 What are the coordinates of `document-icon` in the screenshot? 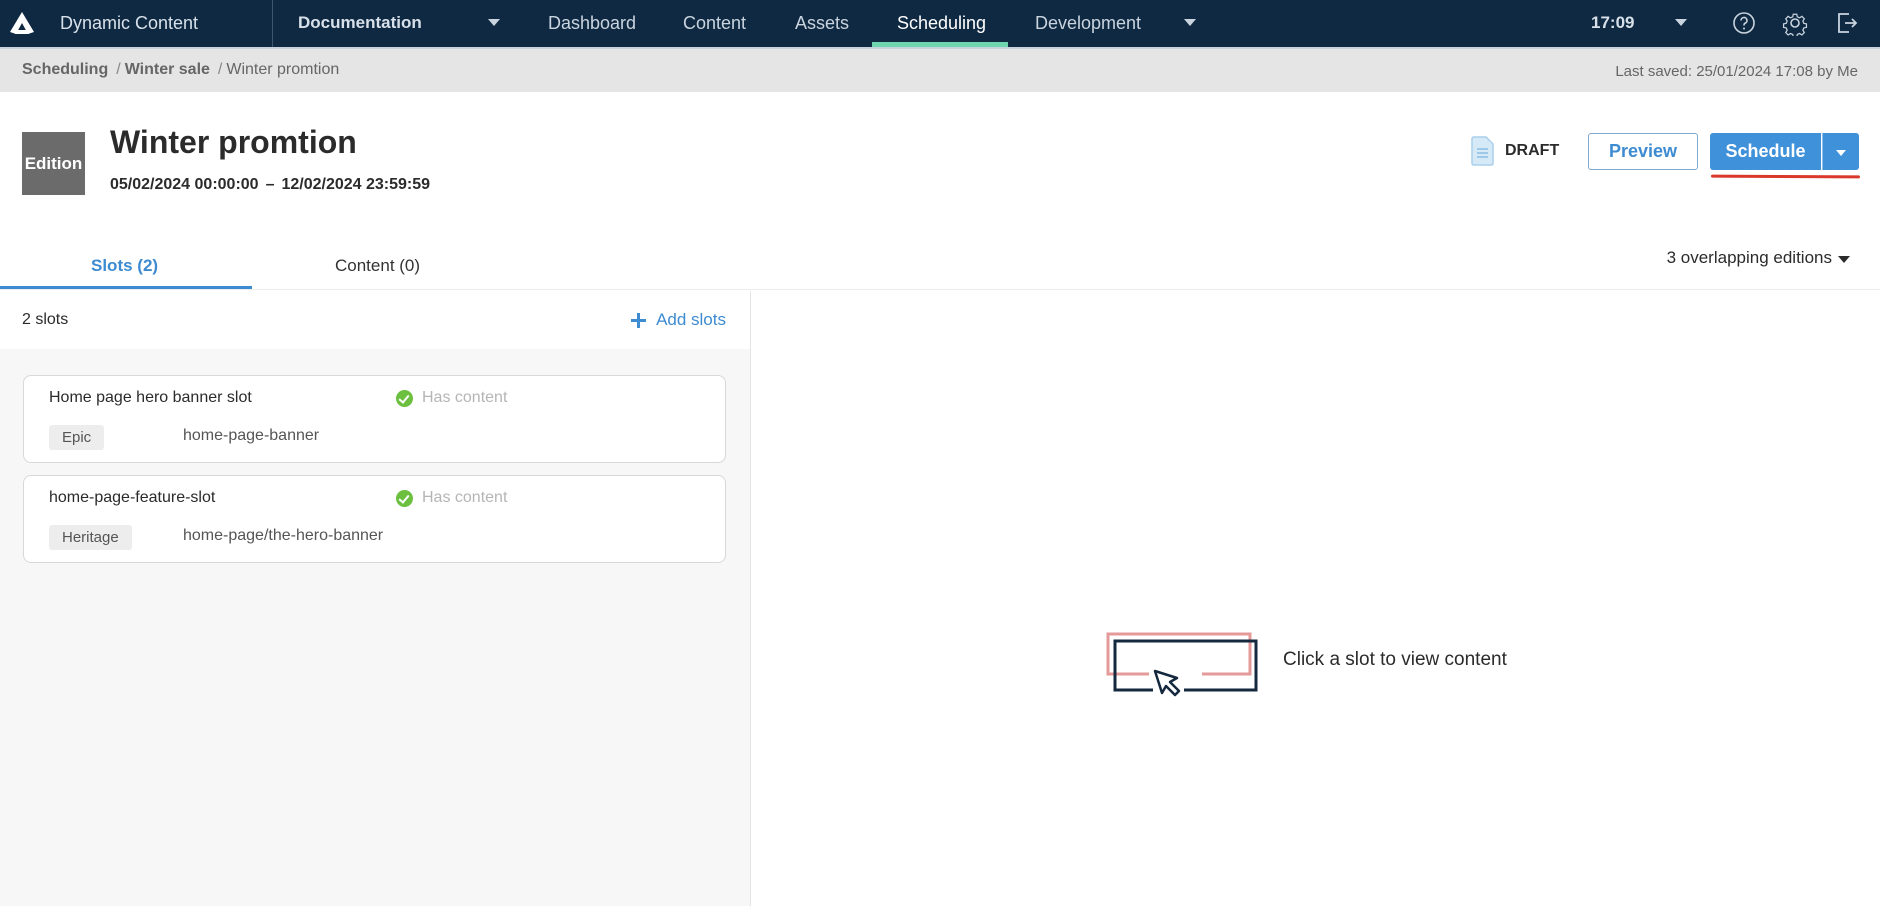 It's located at (1482, 151).